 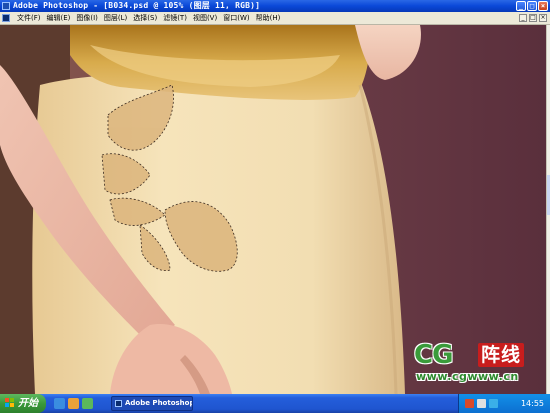 What do you see at coordinates (493, 403) in the screenshot?
I see `tray-network-icon` at bounding box center [493, 403].